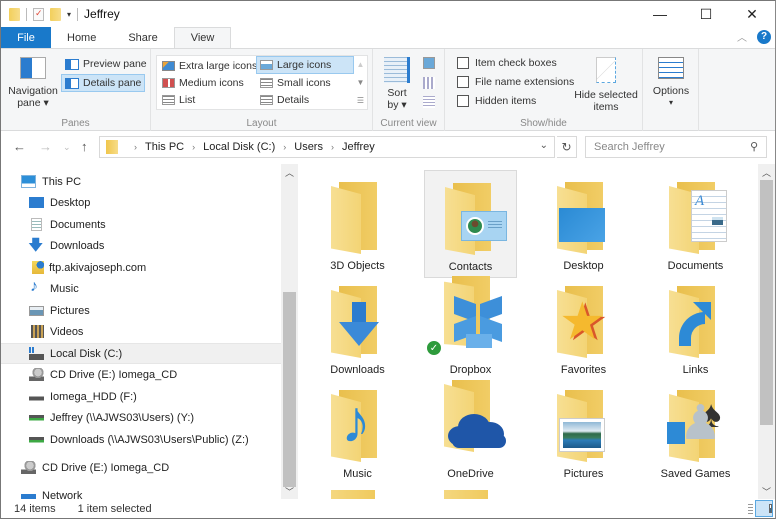 The image size is (776, 519). I want to click on add-columns-icon, so click(429, 83).